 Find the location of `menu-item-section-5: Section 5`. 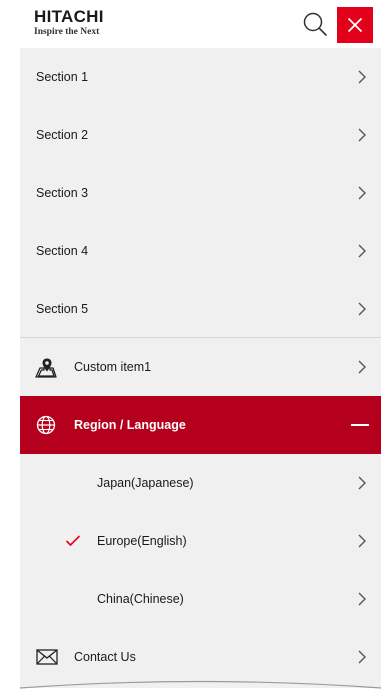

menu-item-section-5: Section 5 is located at coordinates (200, 309).